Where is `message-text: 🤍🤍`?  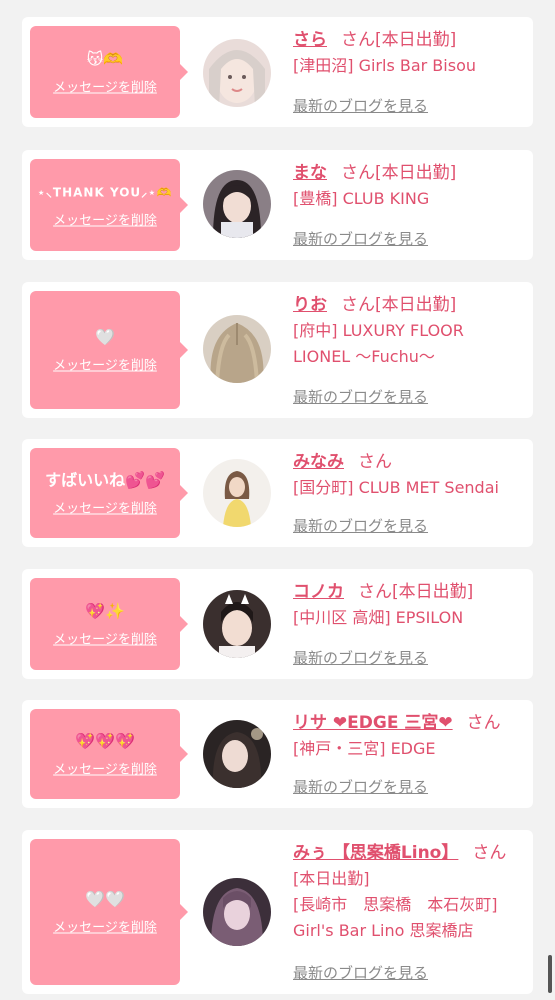 message-text: 🤍🤍 is located at coordinates (105, 899).